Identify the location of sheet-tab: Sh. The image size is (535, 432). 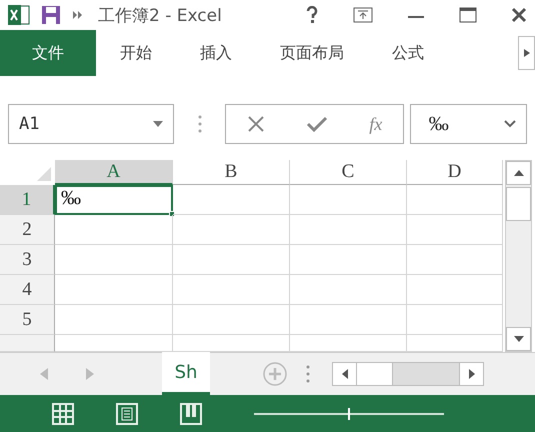
(186, 373).